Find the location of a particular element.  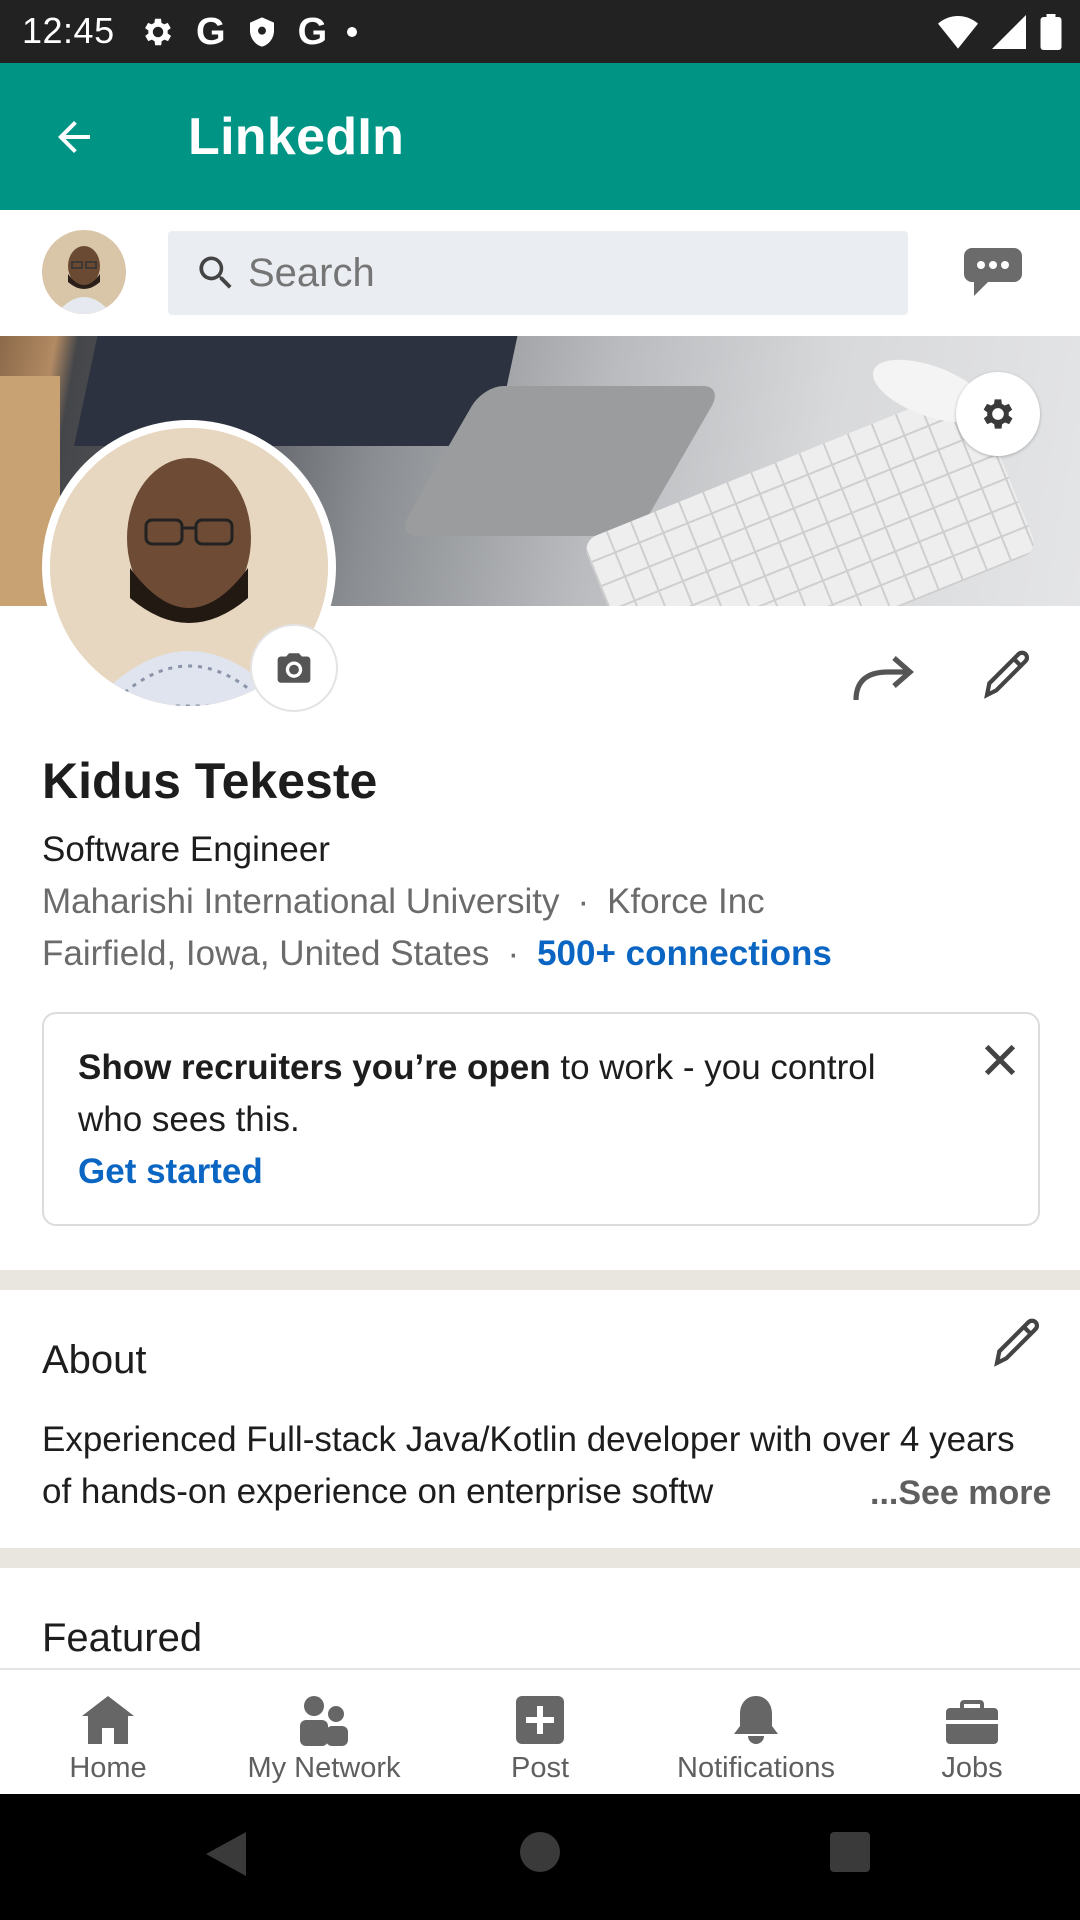

status-icons-left: G G is located at coordinates (249, 32).